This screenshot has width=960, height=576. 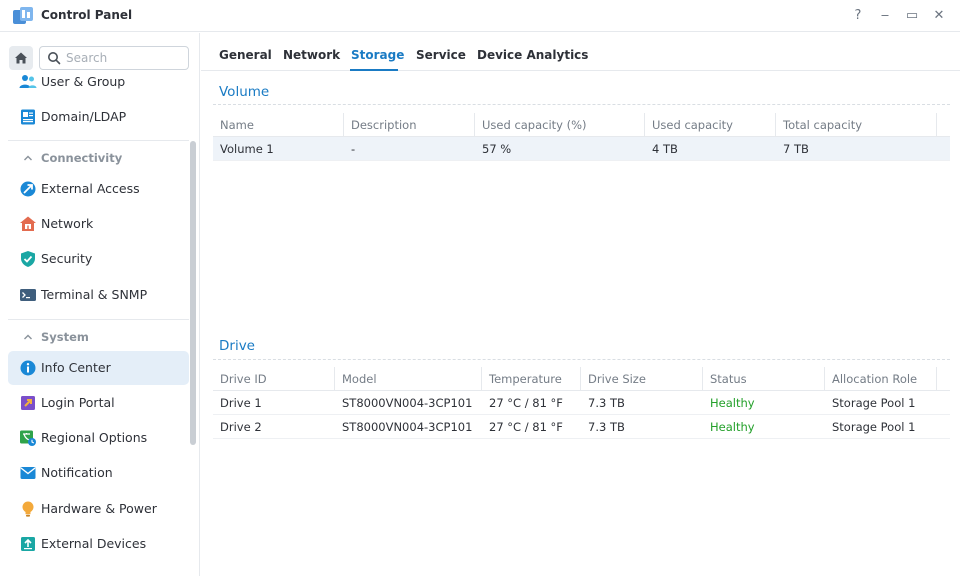 I want to click on column-header: Temperature, so click(x=531, y=379).